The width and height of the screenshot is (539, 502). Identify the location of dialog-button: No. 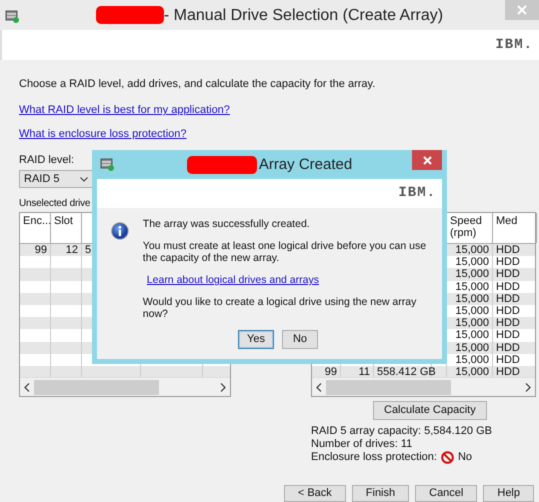
(300, 339).